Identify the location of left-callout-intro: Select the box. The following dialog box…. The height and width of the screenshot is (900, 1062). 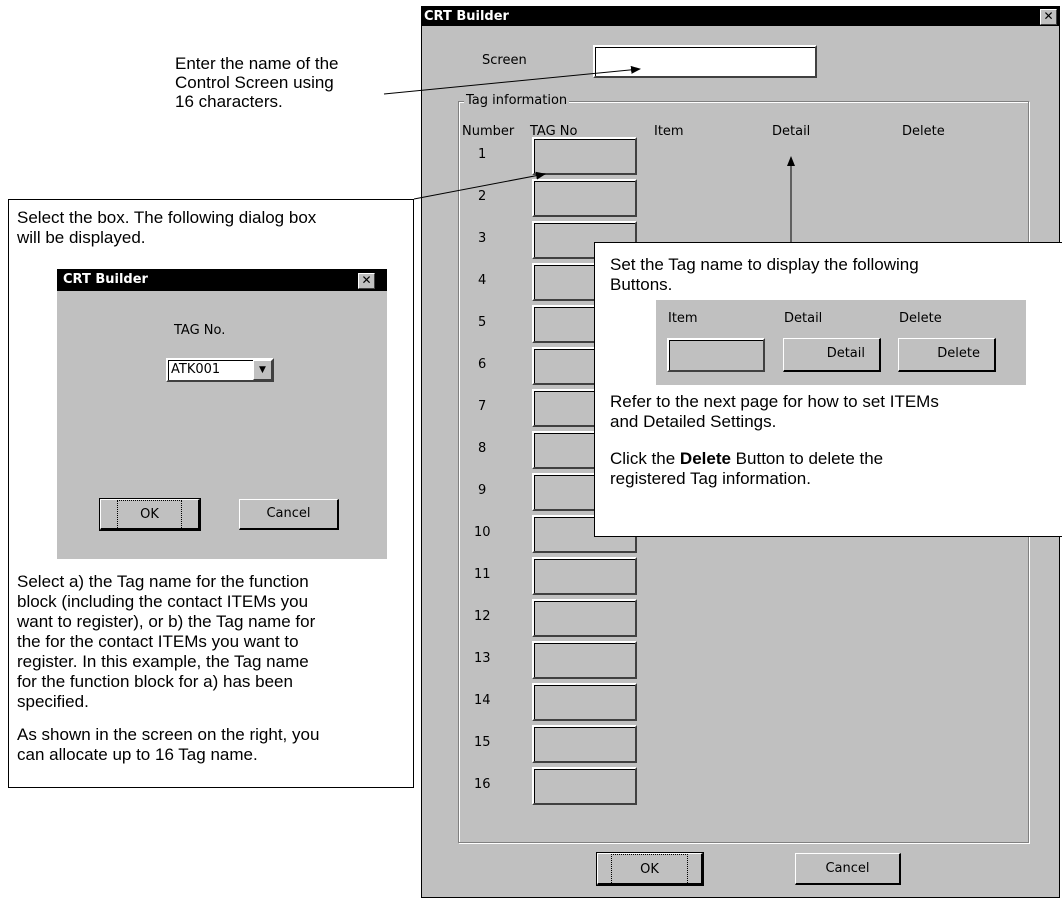
(166, 228).